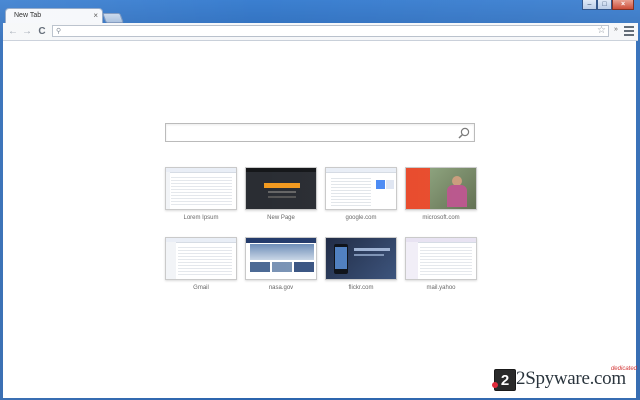 This screenshot has width=640, height=400. What do you see at coordinates (113, 18) in the screenshot?
I see `new-tab-button` at bounding box center [113, 18].